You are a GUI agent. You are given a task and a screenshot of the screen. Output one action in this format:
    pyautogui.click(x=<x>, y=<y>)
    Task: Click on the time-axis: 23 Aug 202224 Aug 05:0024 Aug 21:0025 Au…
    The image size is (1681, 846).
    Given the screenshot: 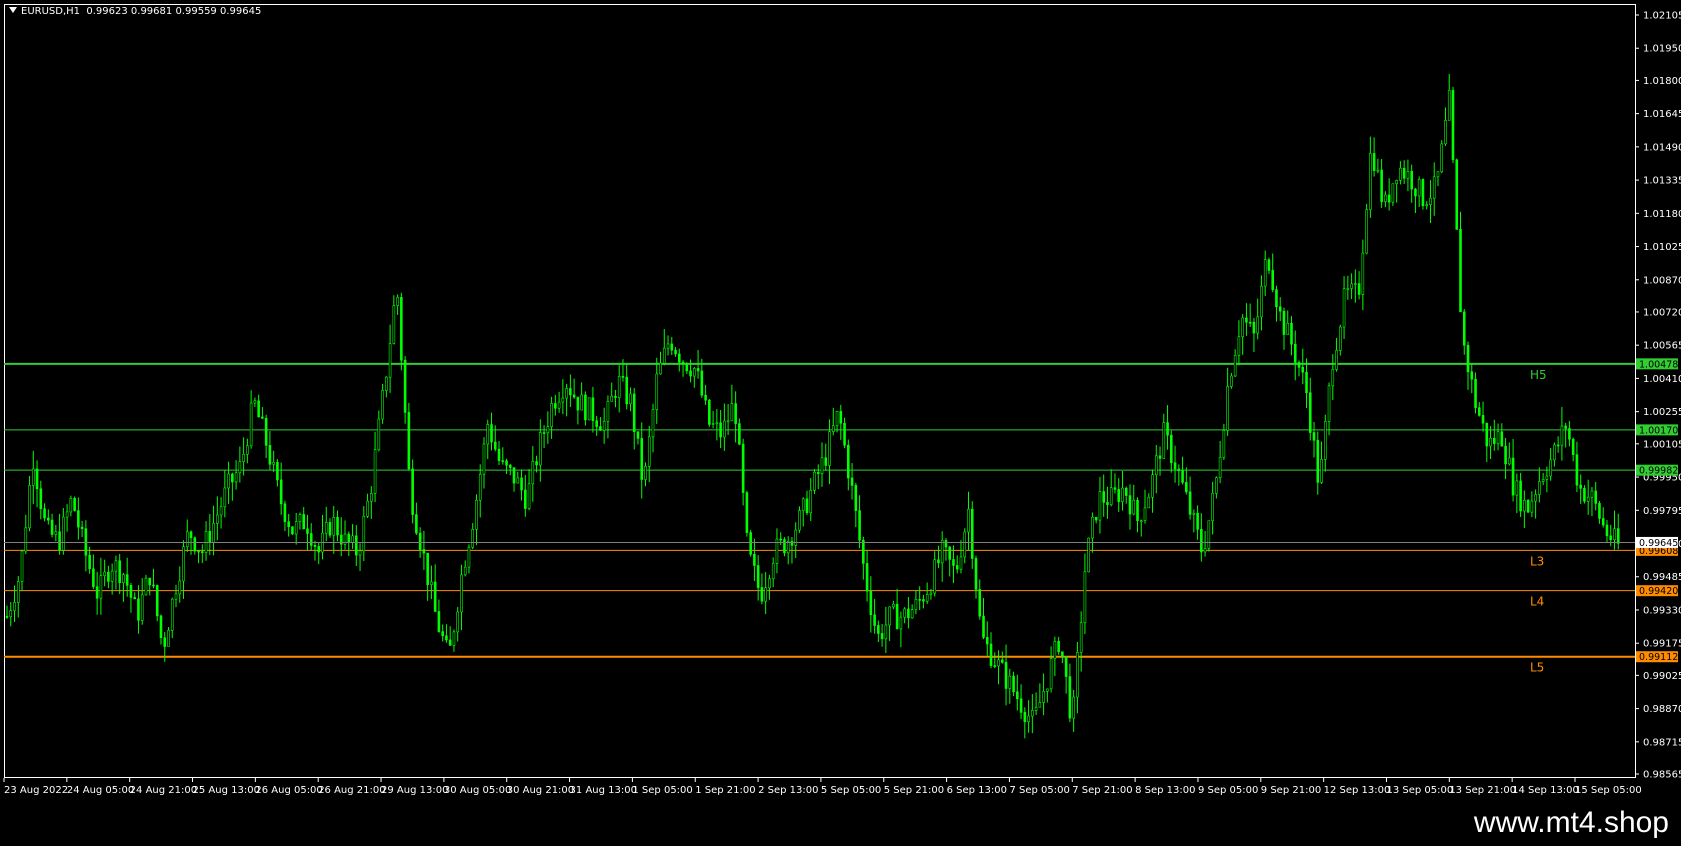 What is the action you would take?
    pyautogui.click(x=822, y=787)
    